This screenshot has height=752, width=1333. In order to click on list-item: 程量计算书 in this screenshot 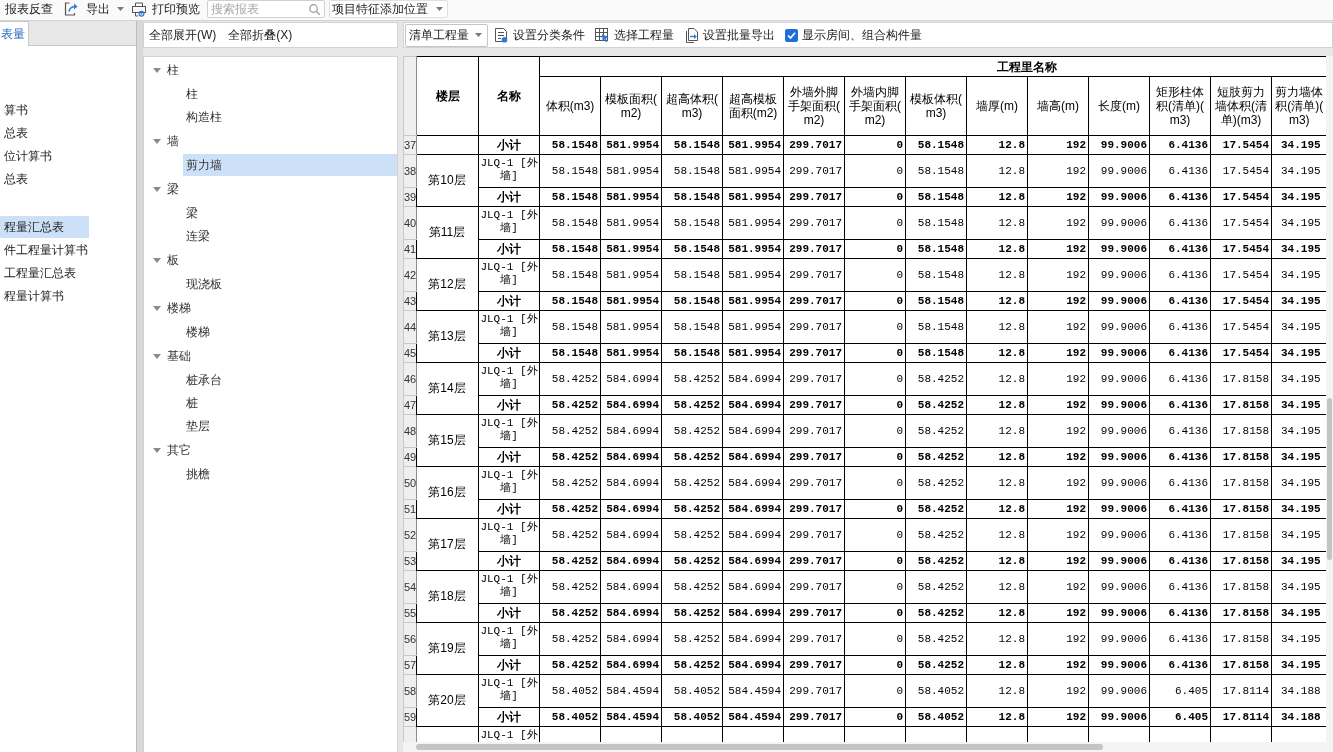, I will do `click(44, 296)`.